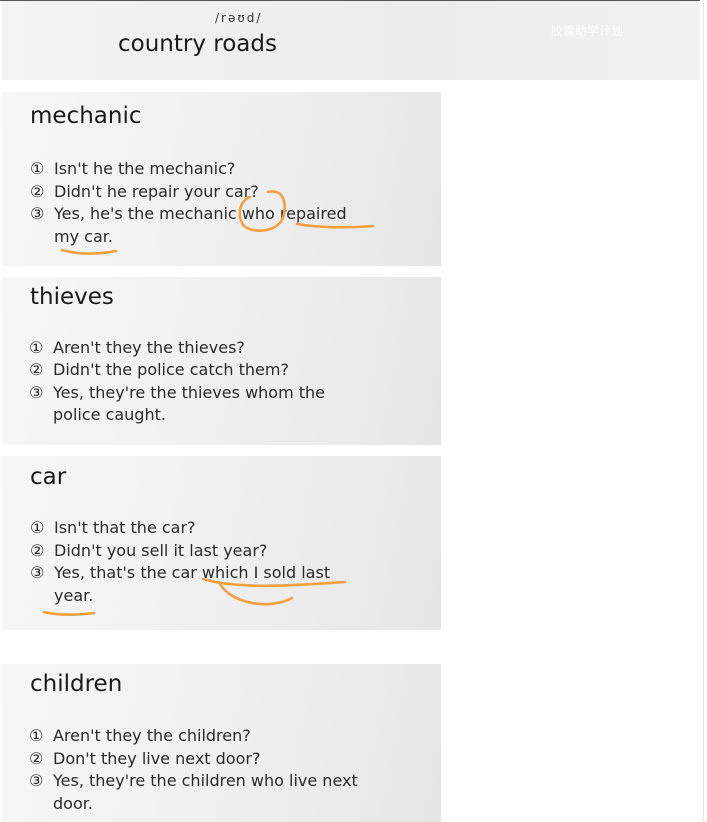  I want to click on card-title: car, so click(48, 477).